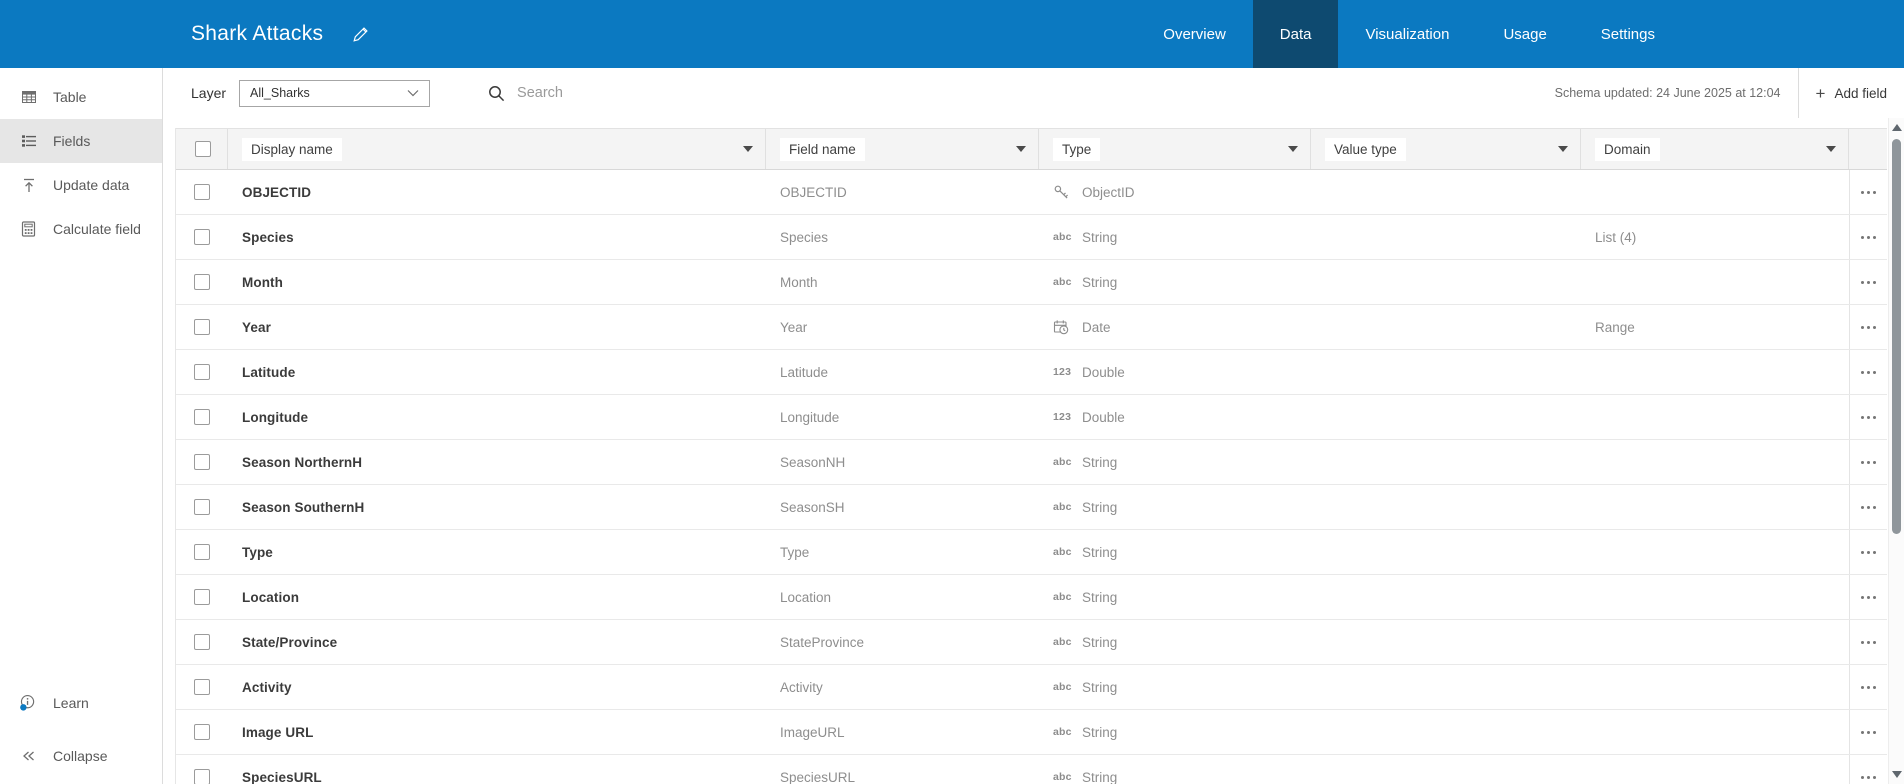 The image size is (1904, 784). I want to click on tab-visualization: Visualization, so click(1407, 34).